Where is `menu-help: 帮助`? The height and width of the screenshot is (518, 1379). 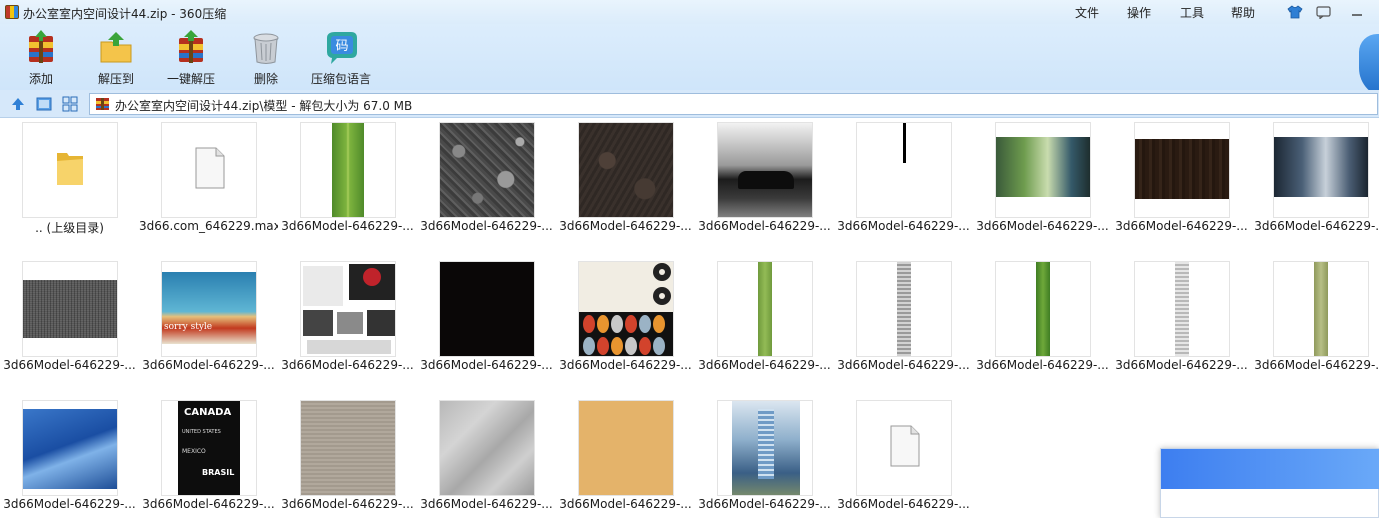 menu-help: 帮助 is located at coordinates (1243, 12).